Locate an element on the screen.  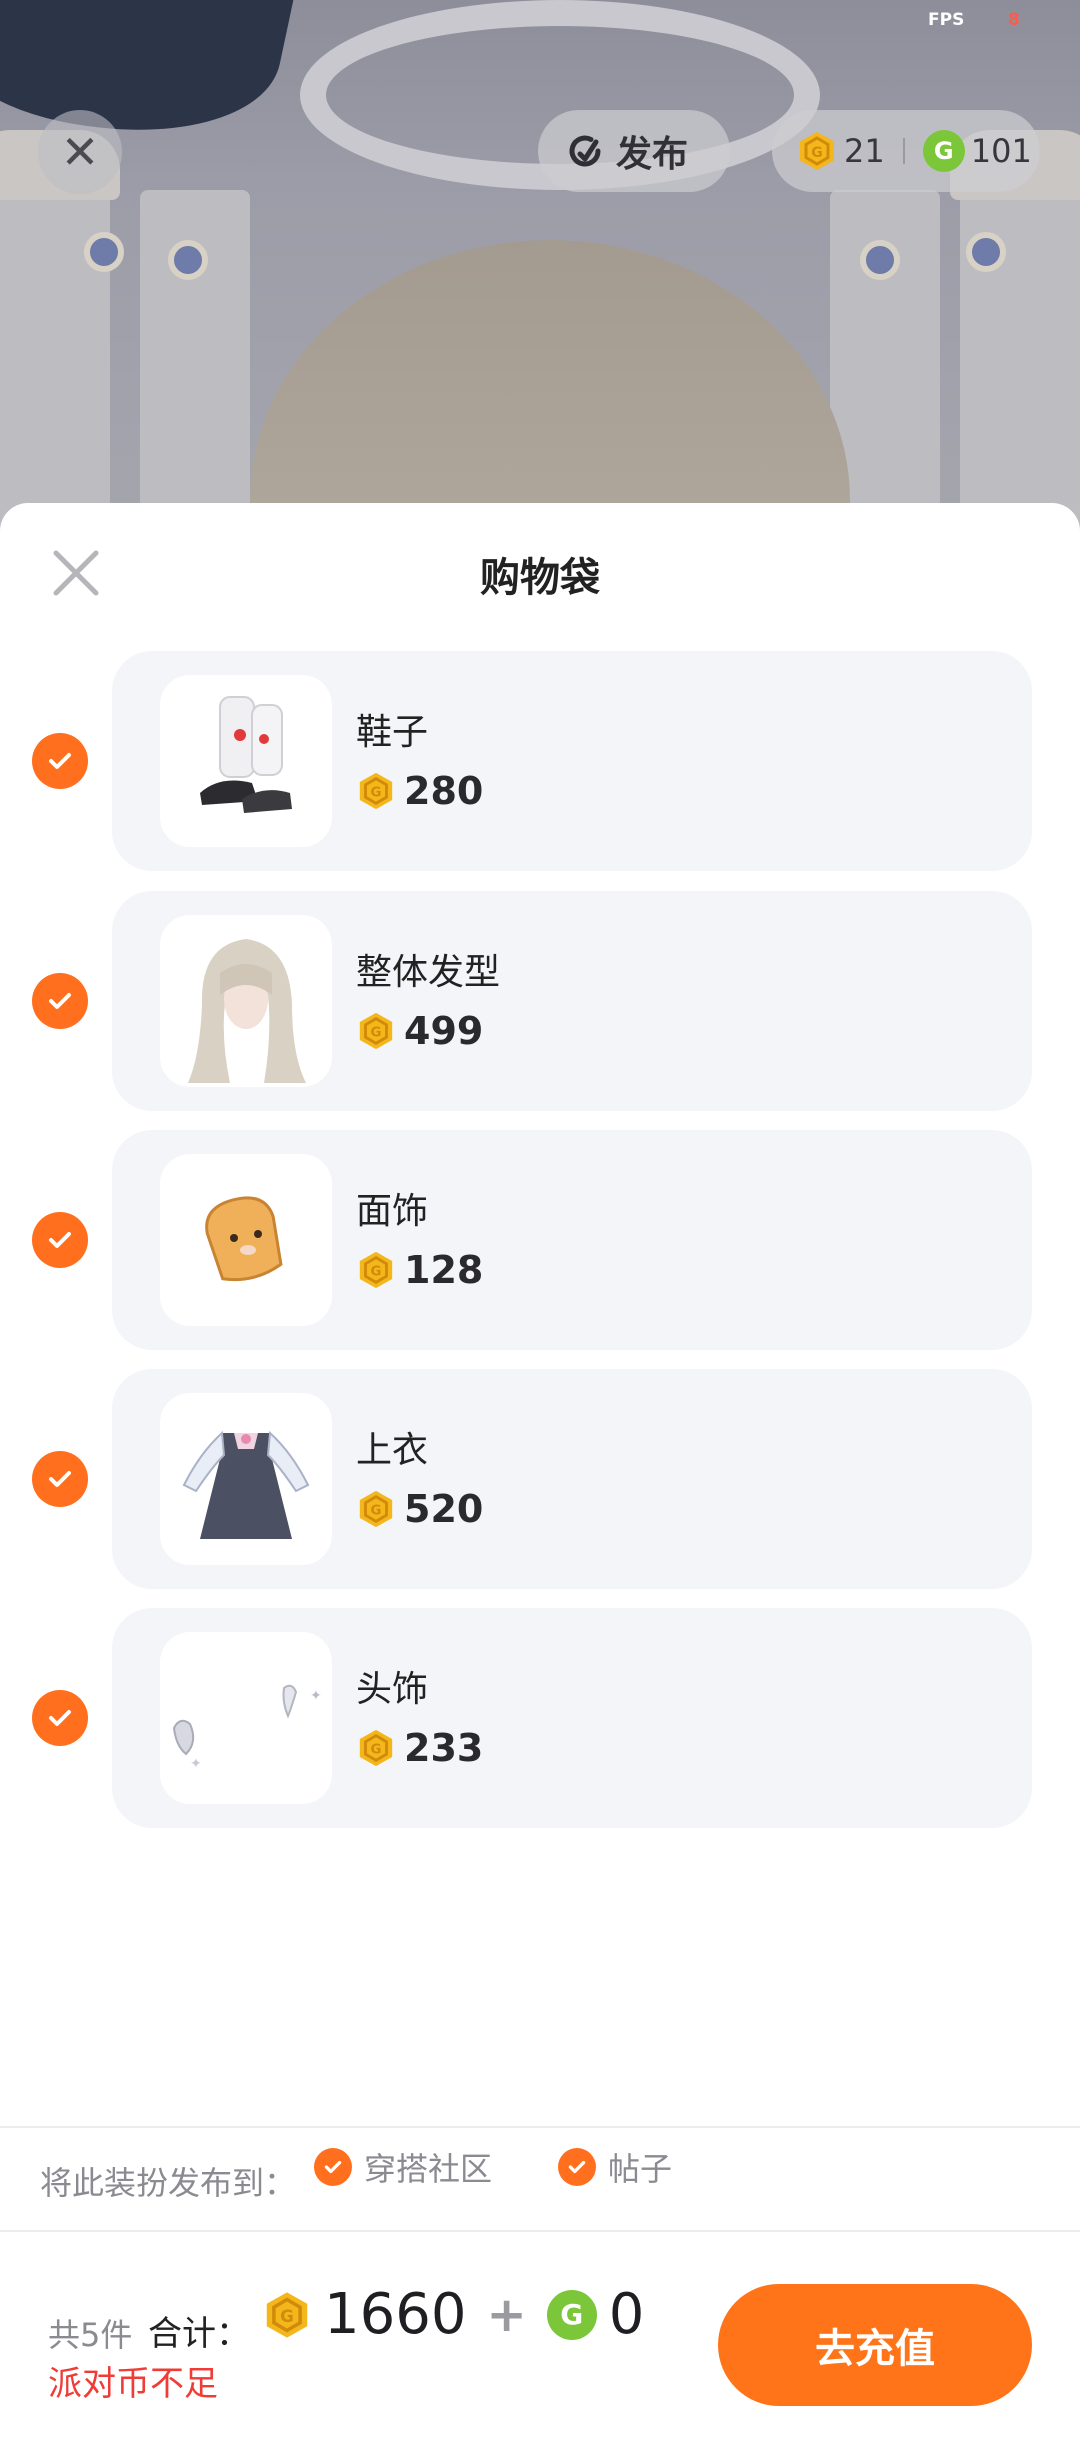
fps-label: FPS is located at coordinates (946, 20).